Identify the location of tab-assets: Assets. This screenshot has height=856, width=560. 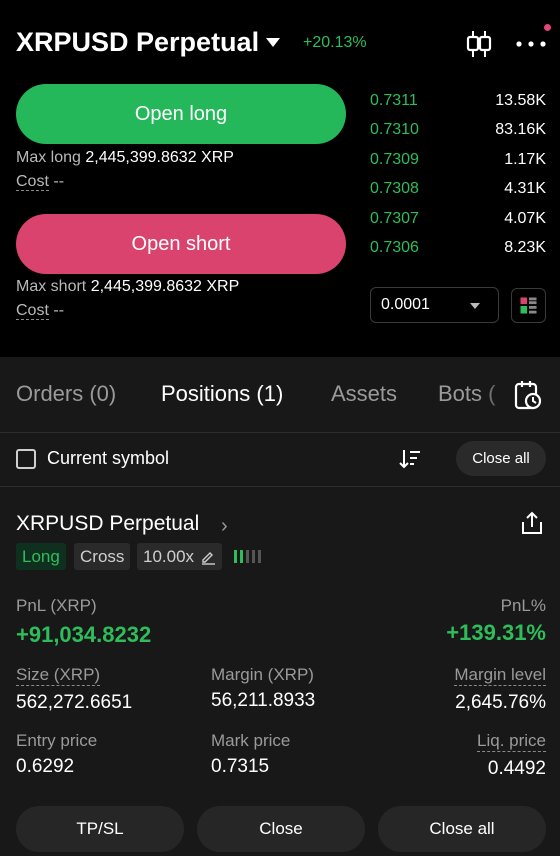
(364, 394).